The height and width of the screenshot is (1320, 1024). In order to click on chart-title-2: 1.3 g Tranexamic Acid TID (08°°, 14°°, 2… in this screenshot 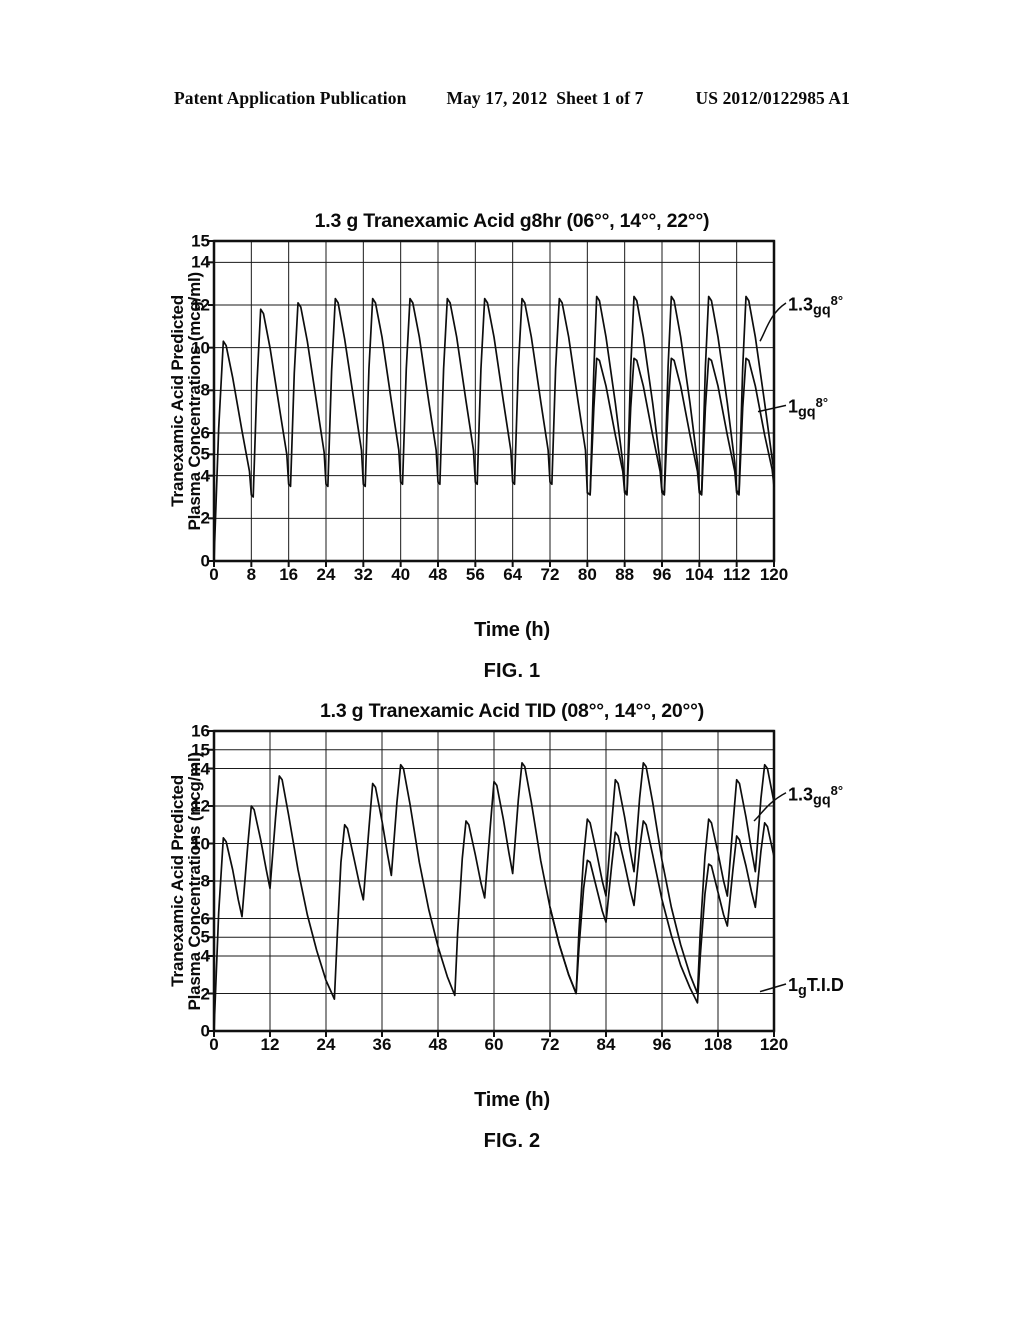, I will do `click(512, 711)`.